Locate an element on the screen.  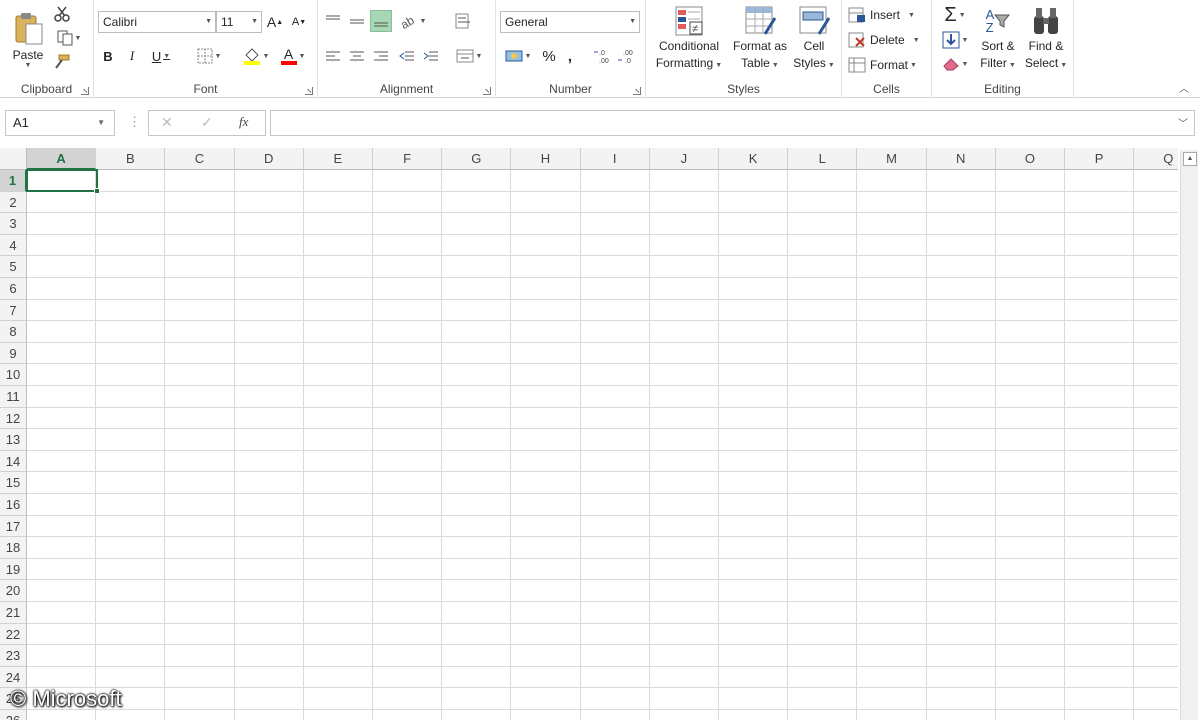
align-left-button is located at coordinates (333, 56).